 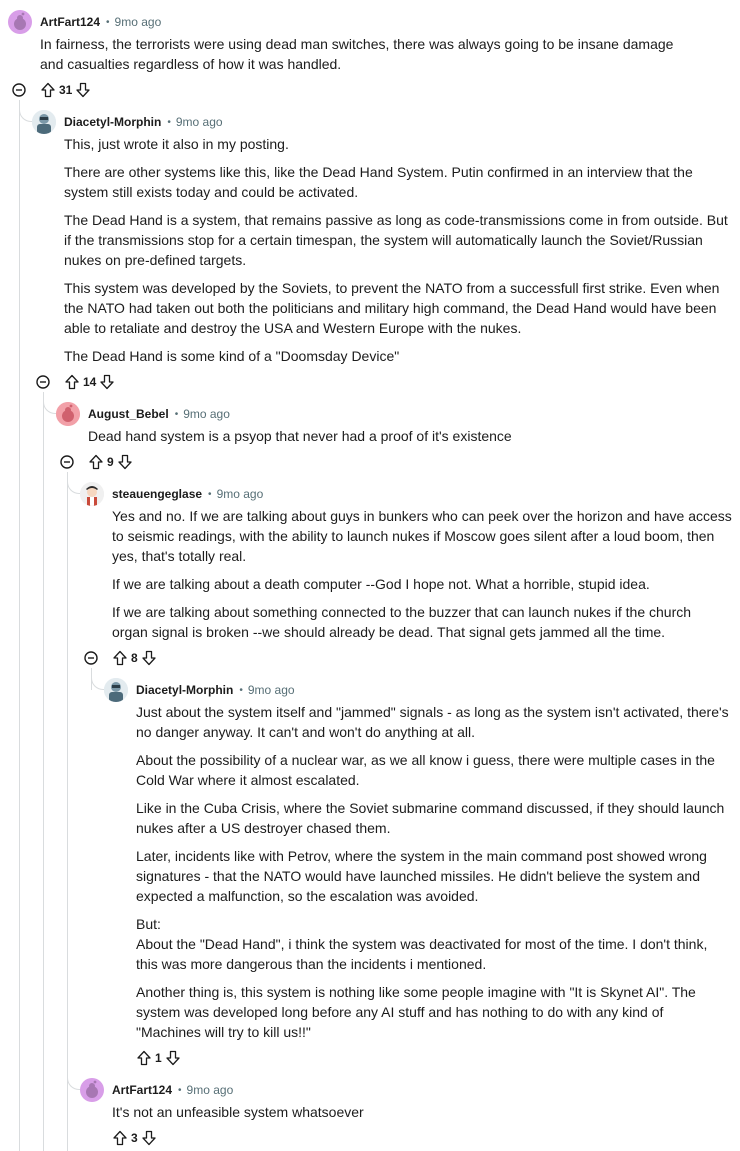 What do you see at coordinates (238, 1112) in the screenshot?
I see `comment-text: It's not an unfeasible system whatsoever` at bounding box center [238, 1112].